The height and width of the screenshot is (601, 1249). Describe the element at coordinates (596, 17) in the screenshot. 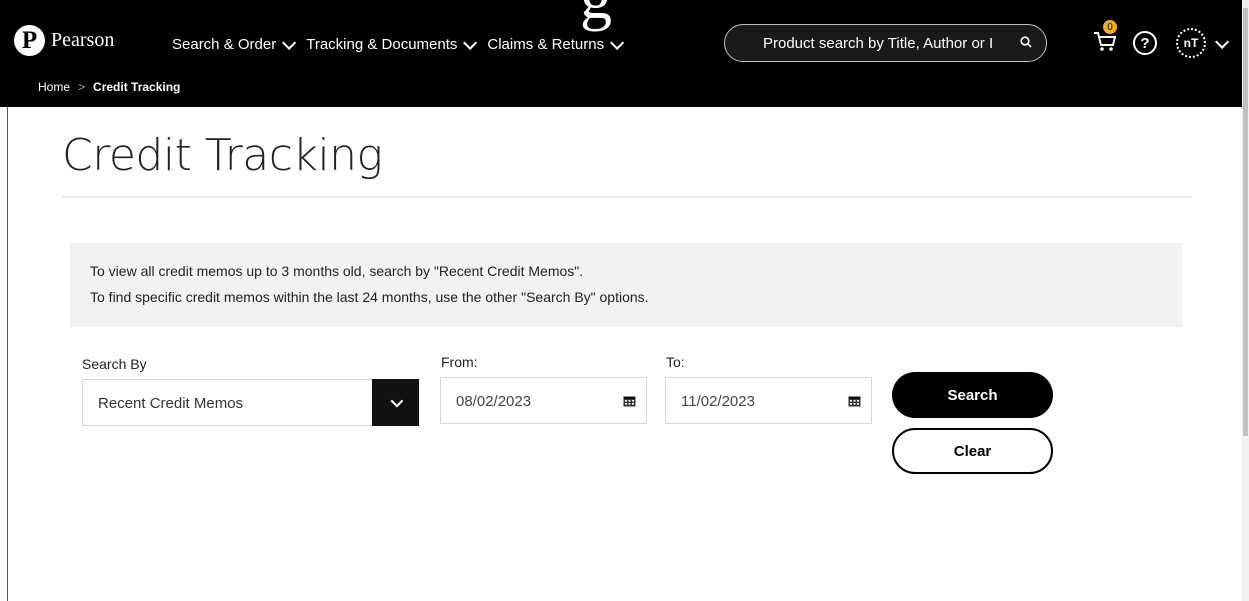

I see `header-ghost-glyph: g` at that location.